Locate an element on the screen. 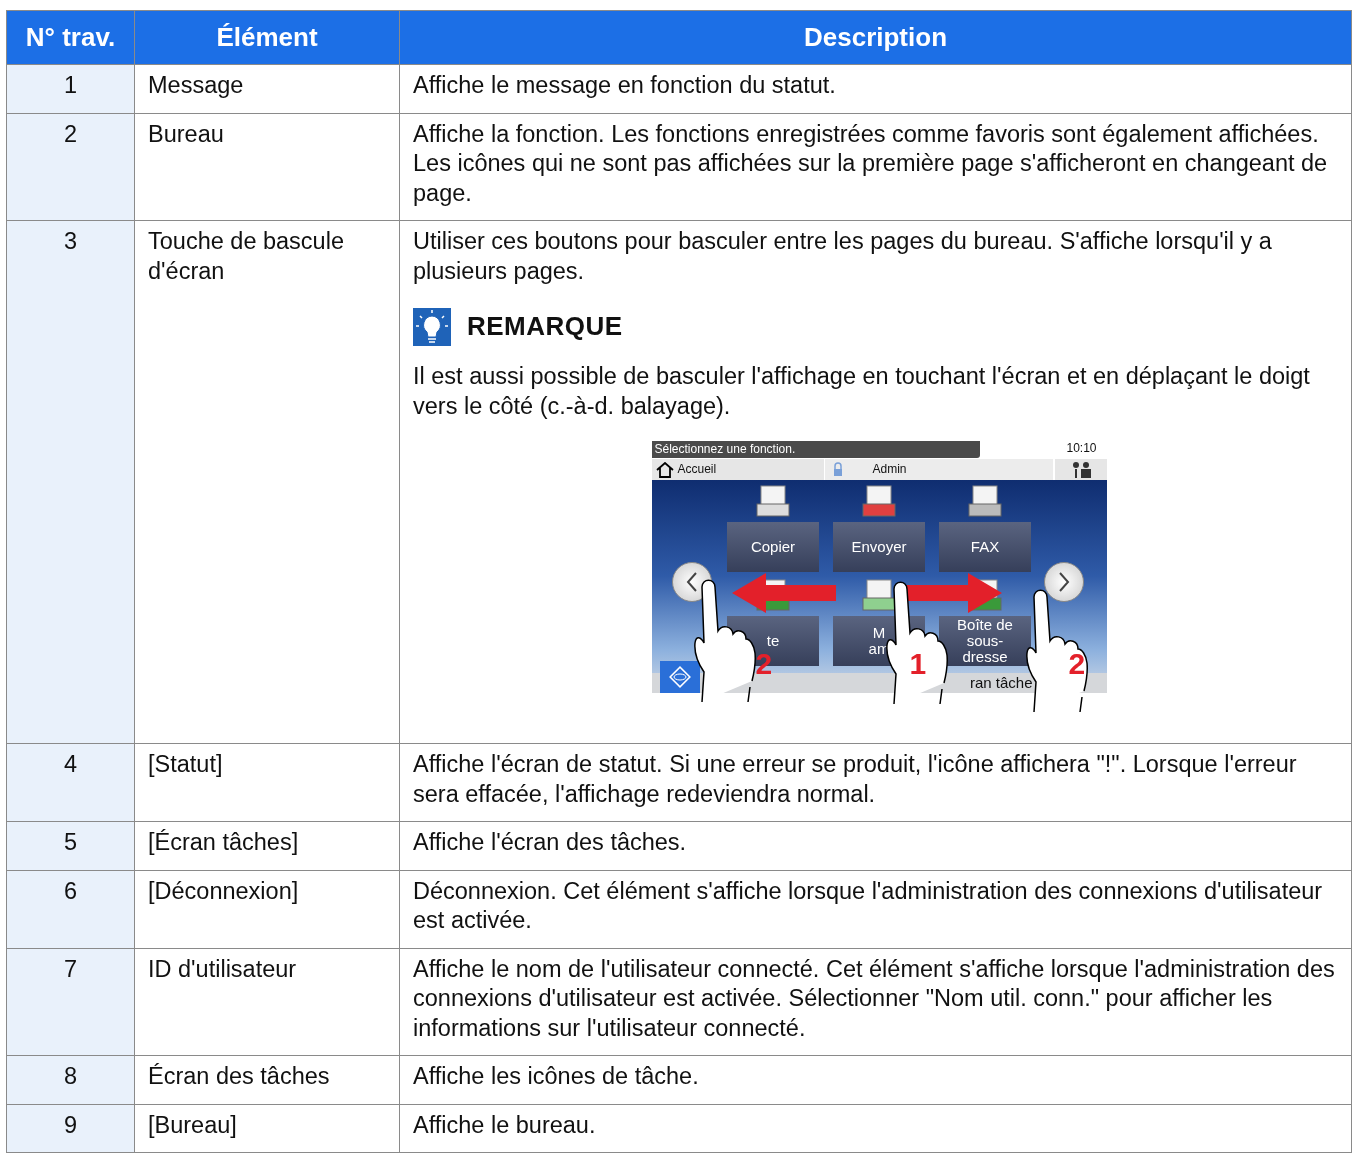 This screenshot has height=1156, width=1358. element-name: [Écran tâches] is located at coordinates (267, 845).